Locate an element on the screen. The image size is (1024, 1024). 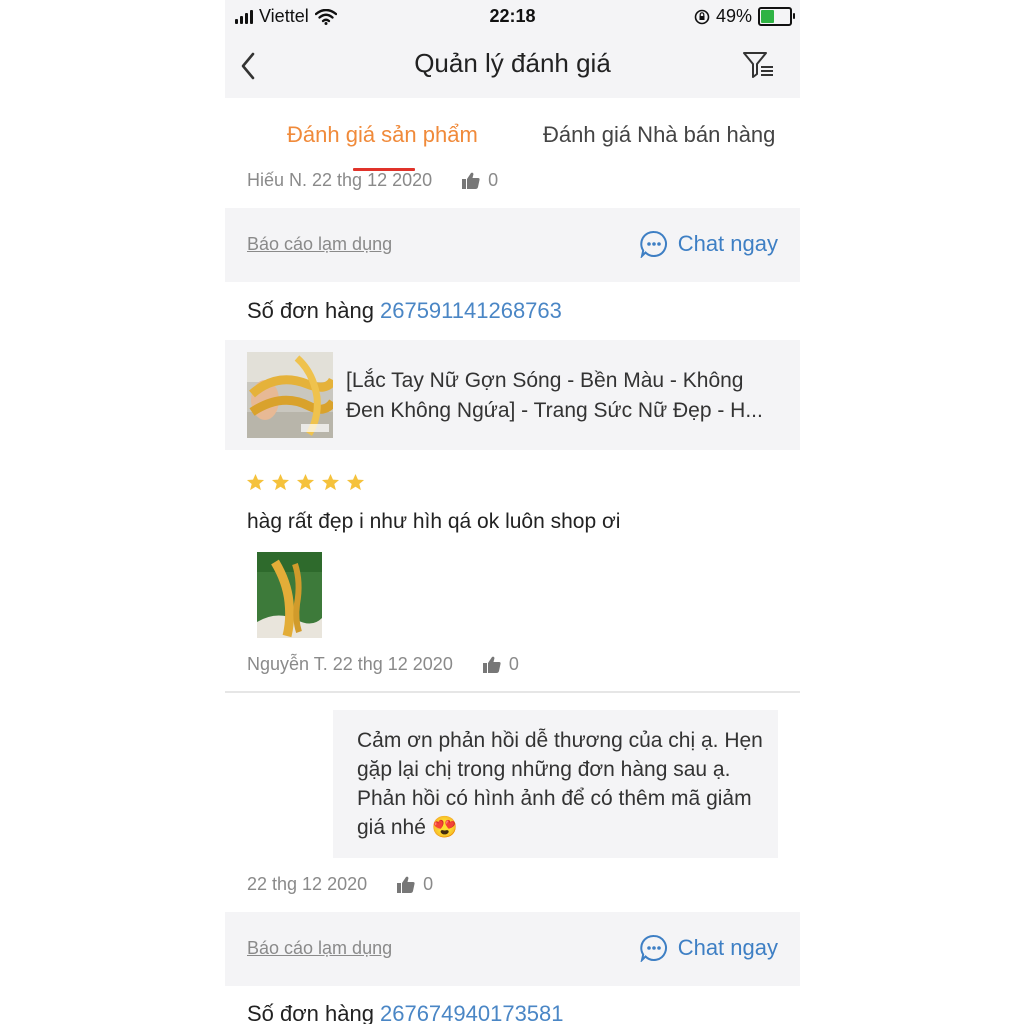
tab-product-reviews: Đánh giá sản phẩm is located at coordinates (382, 135).